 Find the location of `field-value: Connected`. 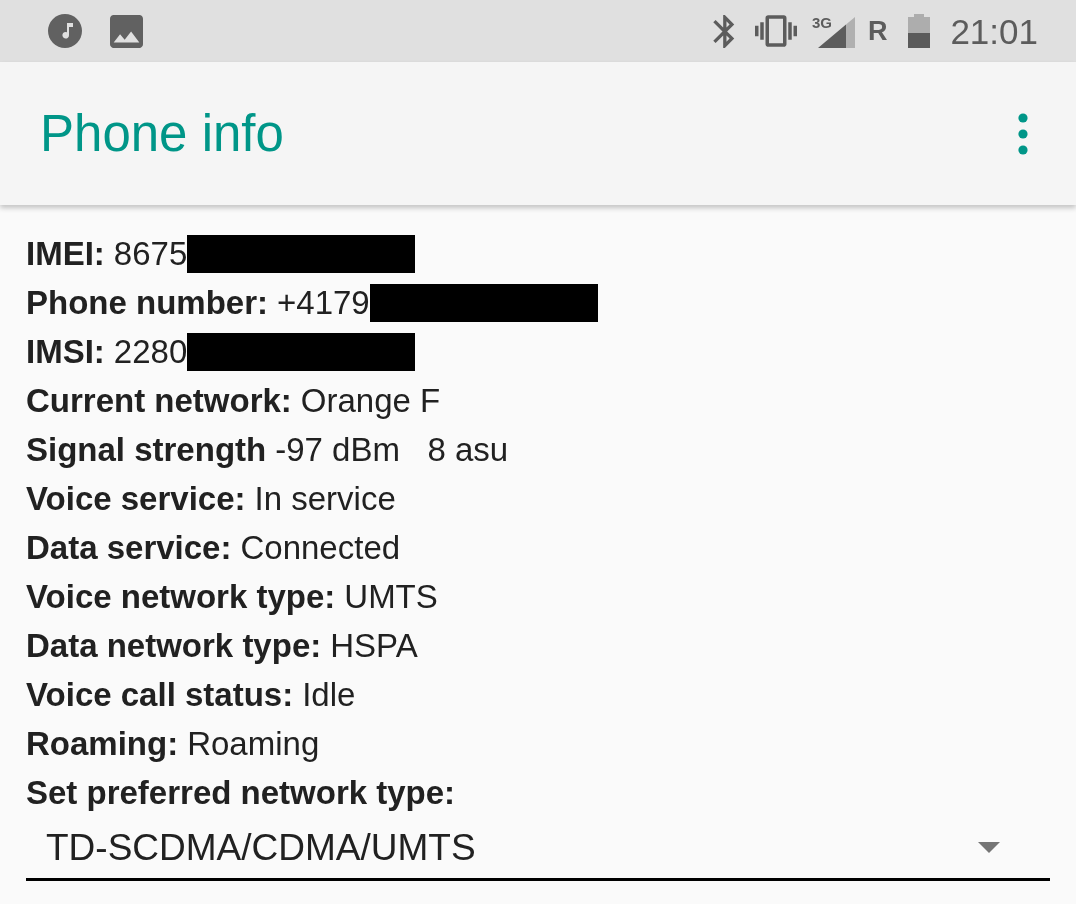

field-value: Connected is located at coordinates (320, 547).